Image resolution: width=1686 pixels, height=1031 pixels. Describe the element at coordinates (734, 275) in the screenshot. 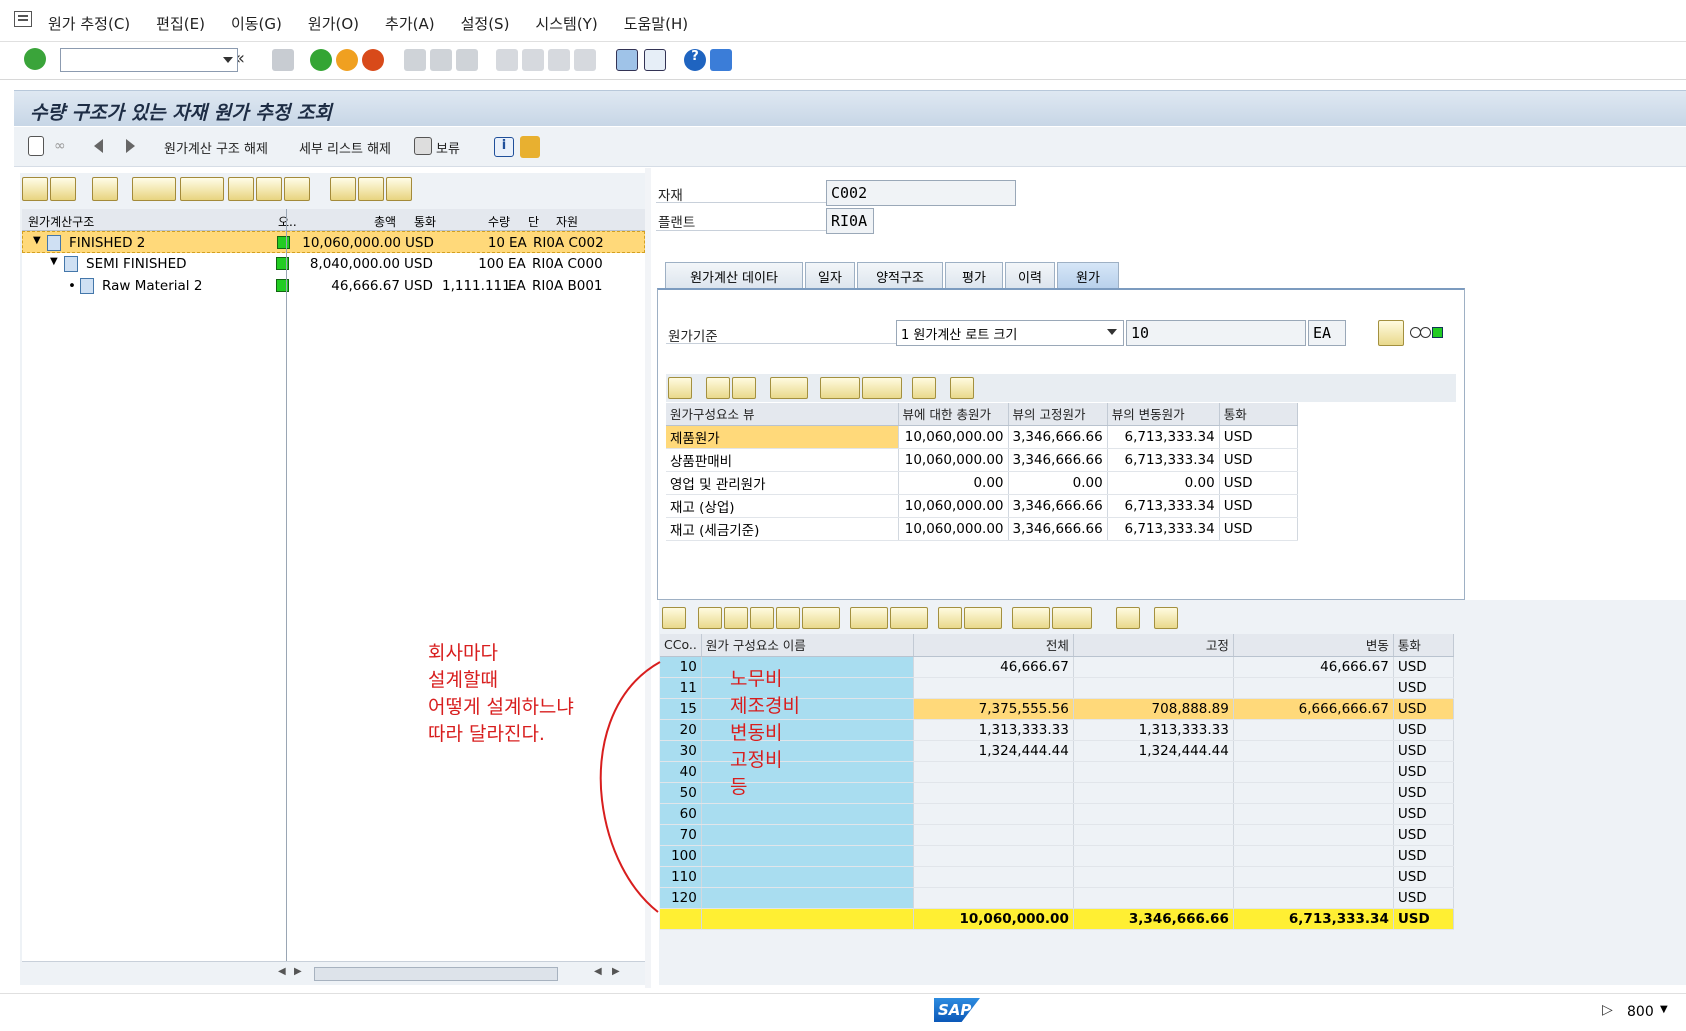

I see `tab-costing-data: 원가계산 데이타` at that location.